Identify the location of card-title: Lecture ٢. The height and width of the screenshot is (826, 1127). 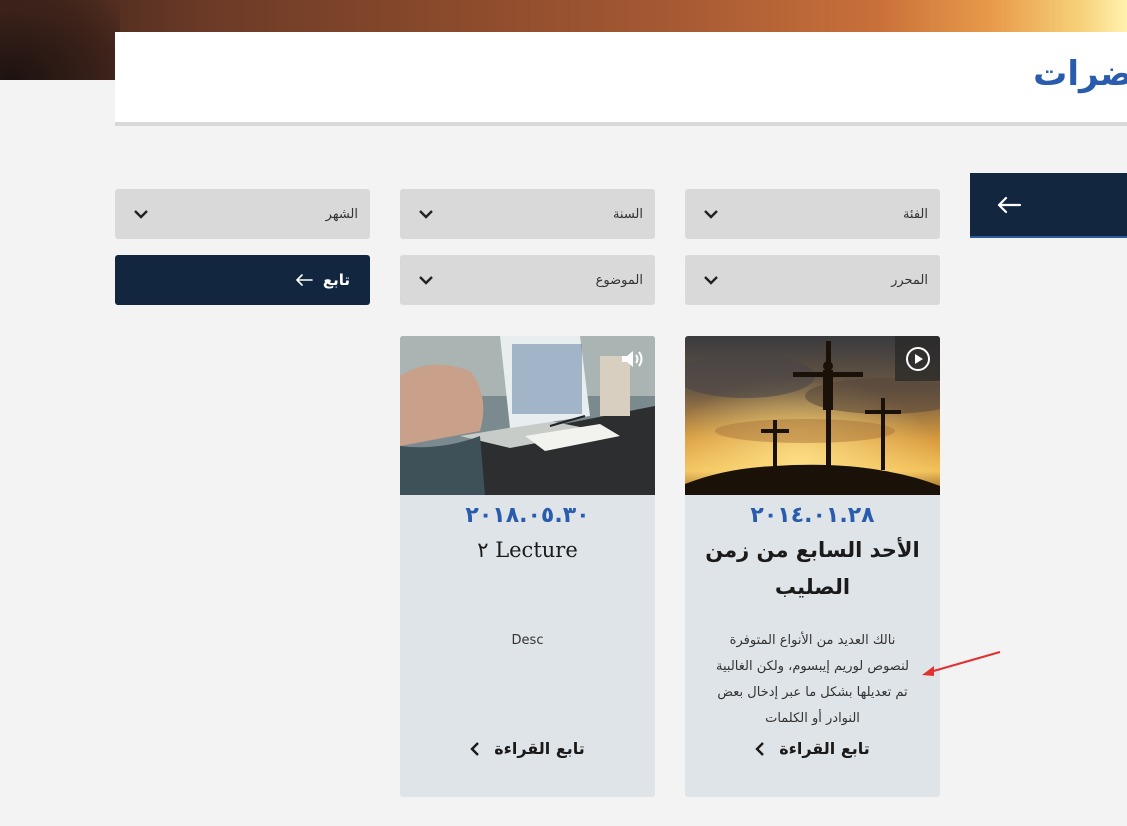
(527, 550).